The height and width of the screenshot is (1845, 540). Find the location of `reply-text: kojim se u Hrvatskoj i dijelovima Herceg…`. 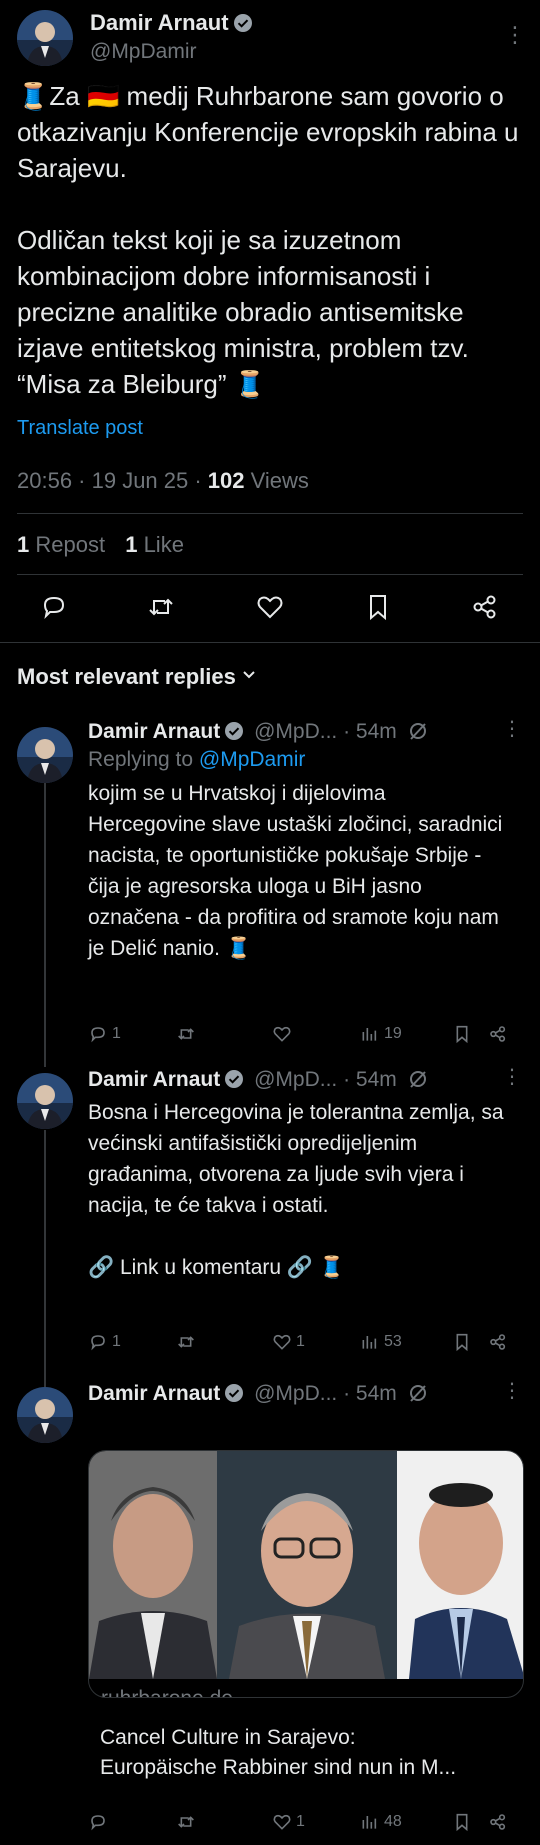

reply-text: kojim se u Hrvatskoj i dijelovima Herceg… is located at coordinates (298, 871).